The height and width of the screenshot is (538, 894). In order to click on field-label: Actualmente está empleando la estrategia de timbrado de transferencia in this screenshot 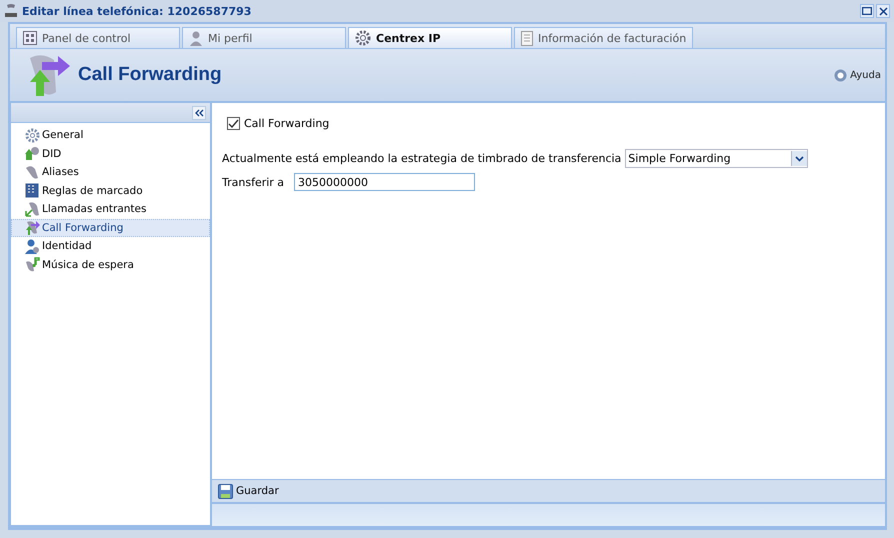, I will do `click(422, 158)`.